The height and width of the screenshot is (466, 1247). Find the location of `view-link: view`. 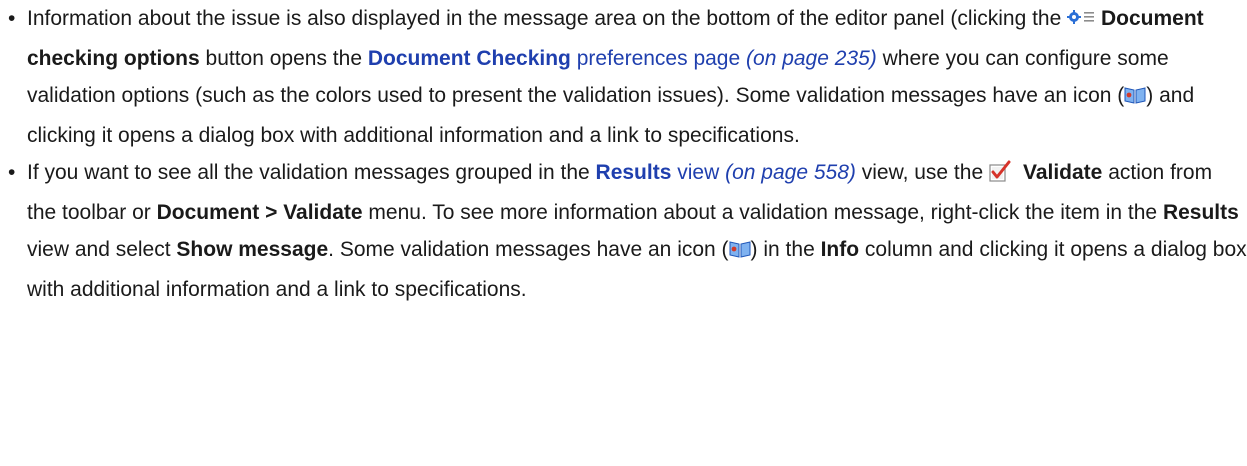

view-link: view is located at coordinates (698, 172).